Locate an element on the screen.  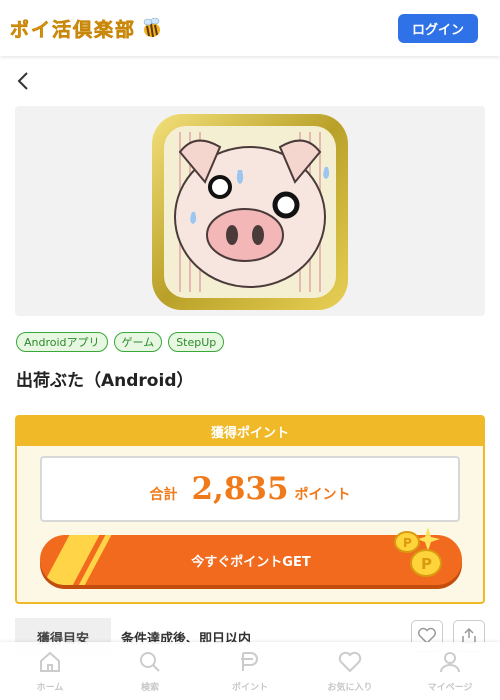
nav-item-points: ポイント is located at coordinates (250, 671).